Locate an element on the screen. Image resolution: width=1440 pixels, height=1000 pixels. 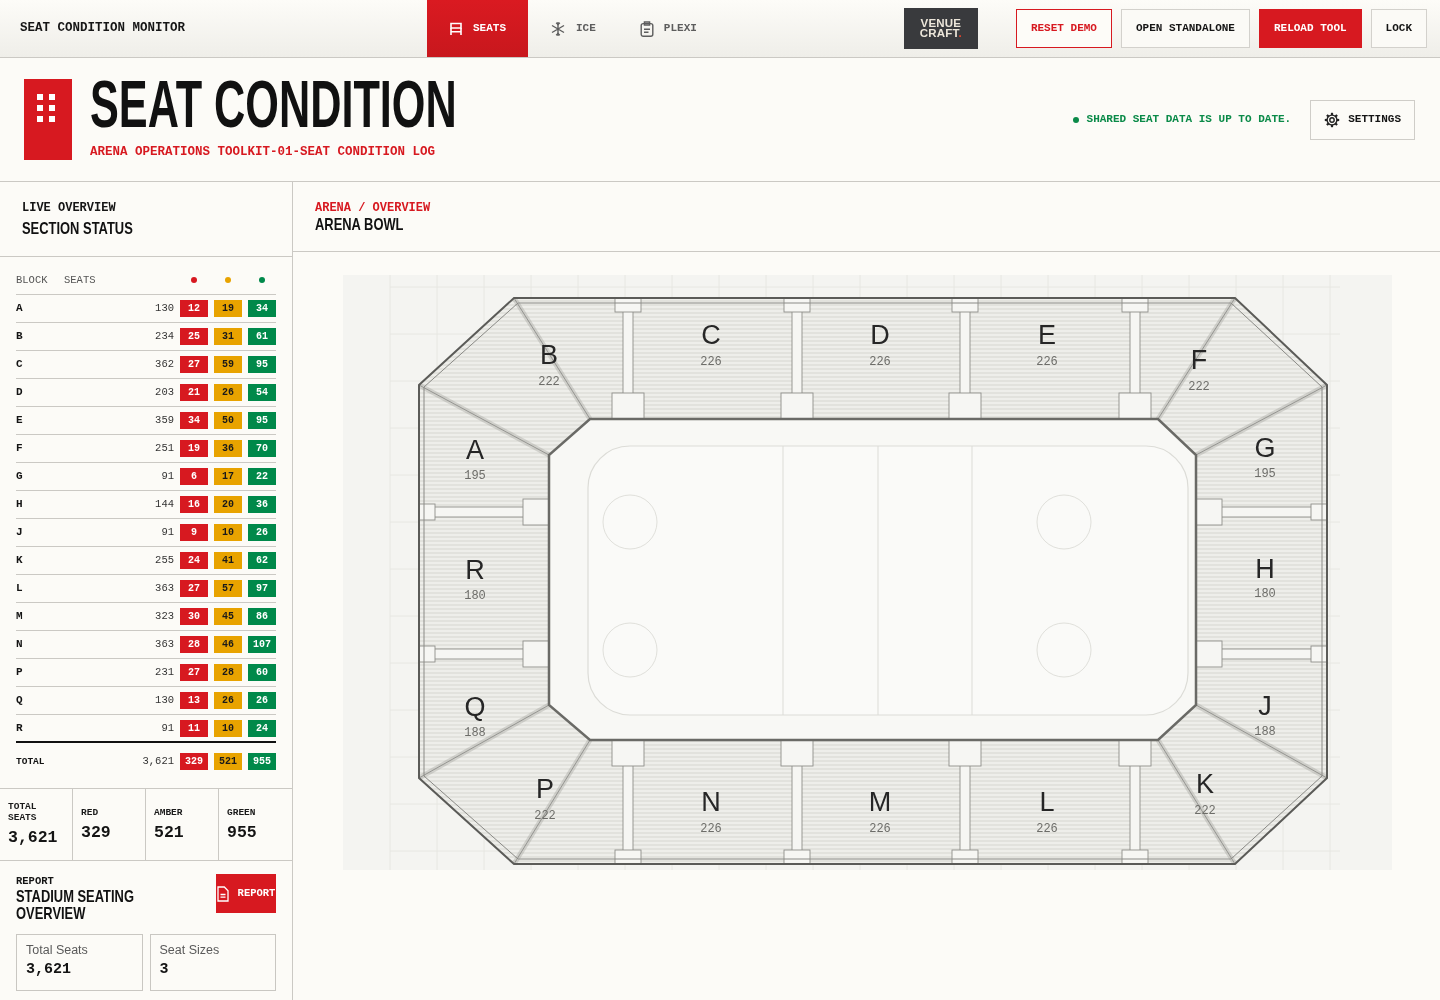
summary-value: 3,621 is located at coordinates (33, 838).